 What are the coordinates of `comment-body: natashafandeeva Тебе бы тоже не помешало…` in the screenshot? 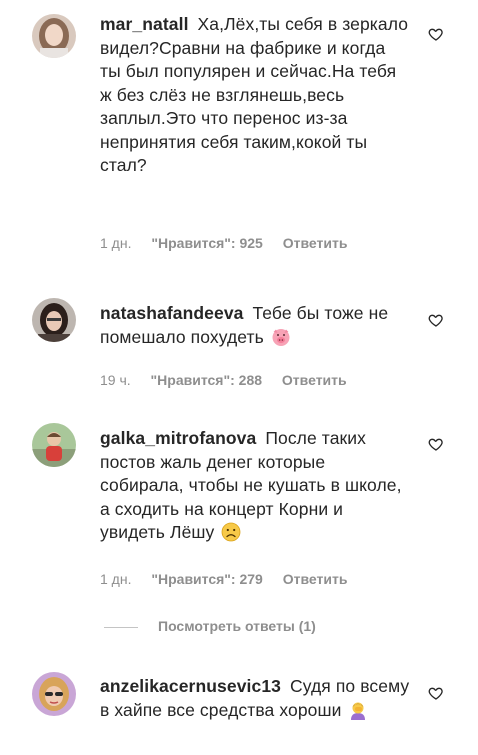 It's located at (255, 325).